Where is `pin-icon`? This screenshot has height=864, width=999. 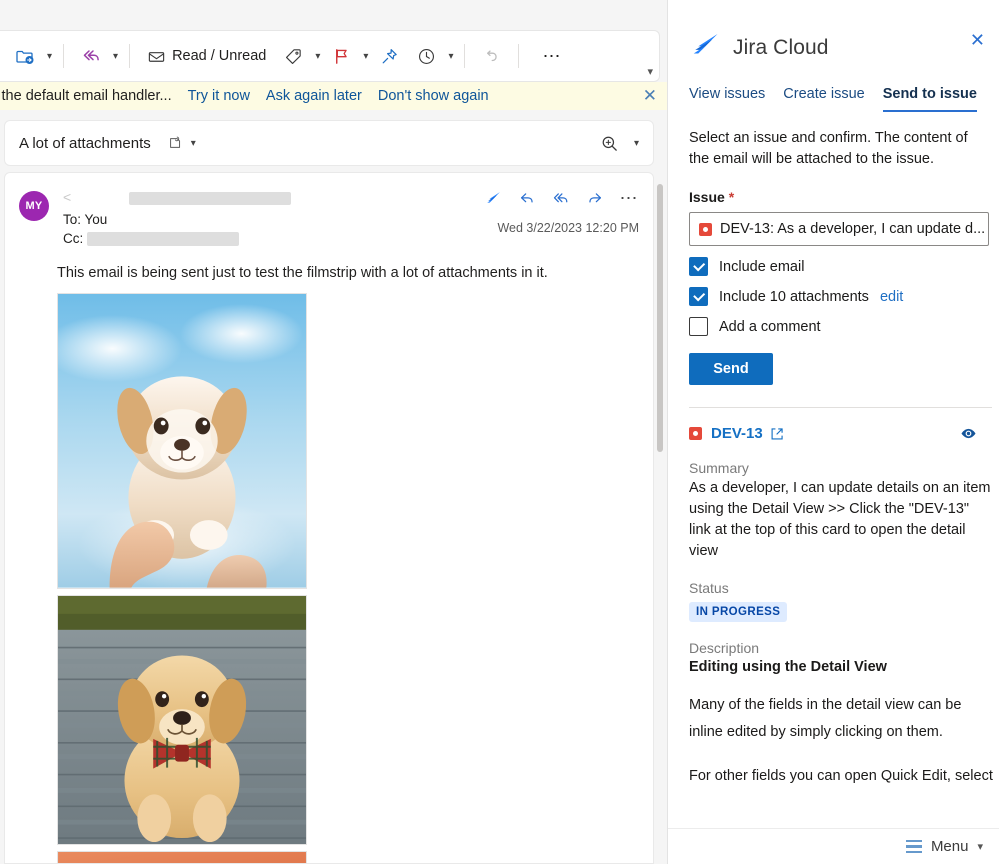 pin-icon is located at coordinates (390, 55).